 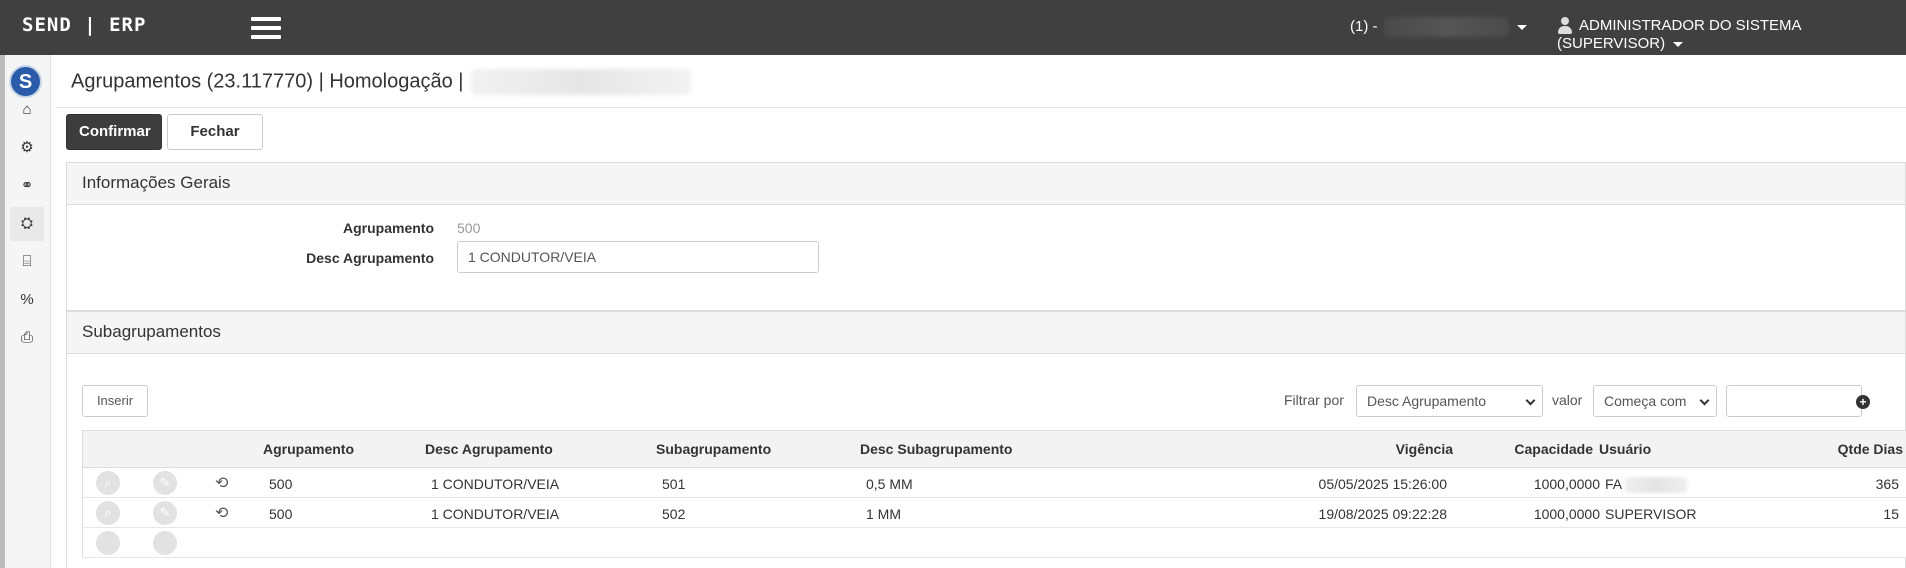 I want to click on user-menu: ADMINISTRADOR DO SISTEMA (SUPERVISOR), so click(x=1731, y=34).